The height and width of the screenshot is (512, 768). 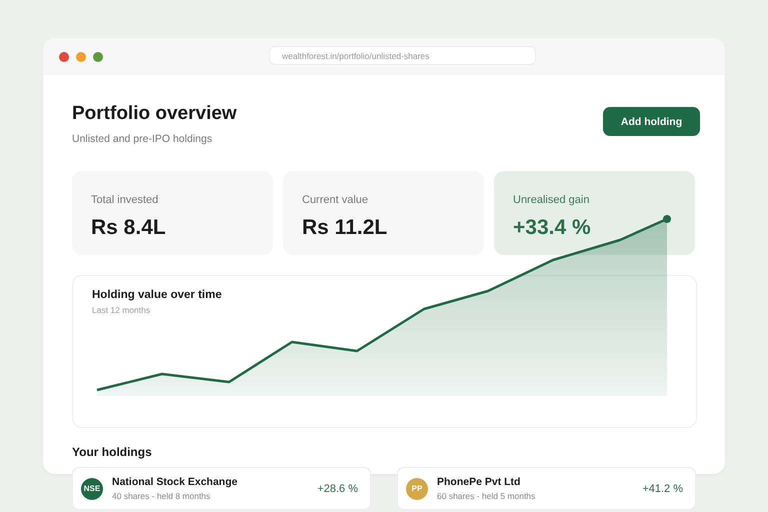 What do you see at coordinates (546, 488) in the screenshot?
I see `holding-card: PP PhonePe Pvt Ltd 60 shares - held 5 months +41.2 %` at bounding box center [546, 488].